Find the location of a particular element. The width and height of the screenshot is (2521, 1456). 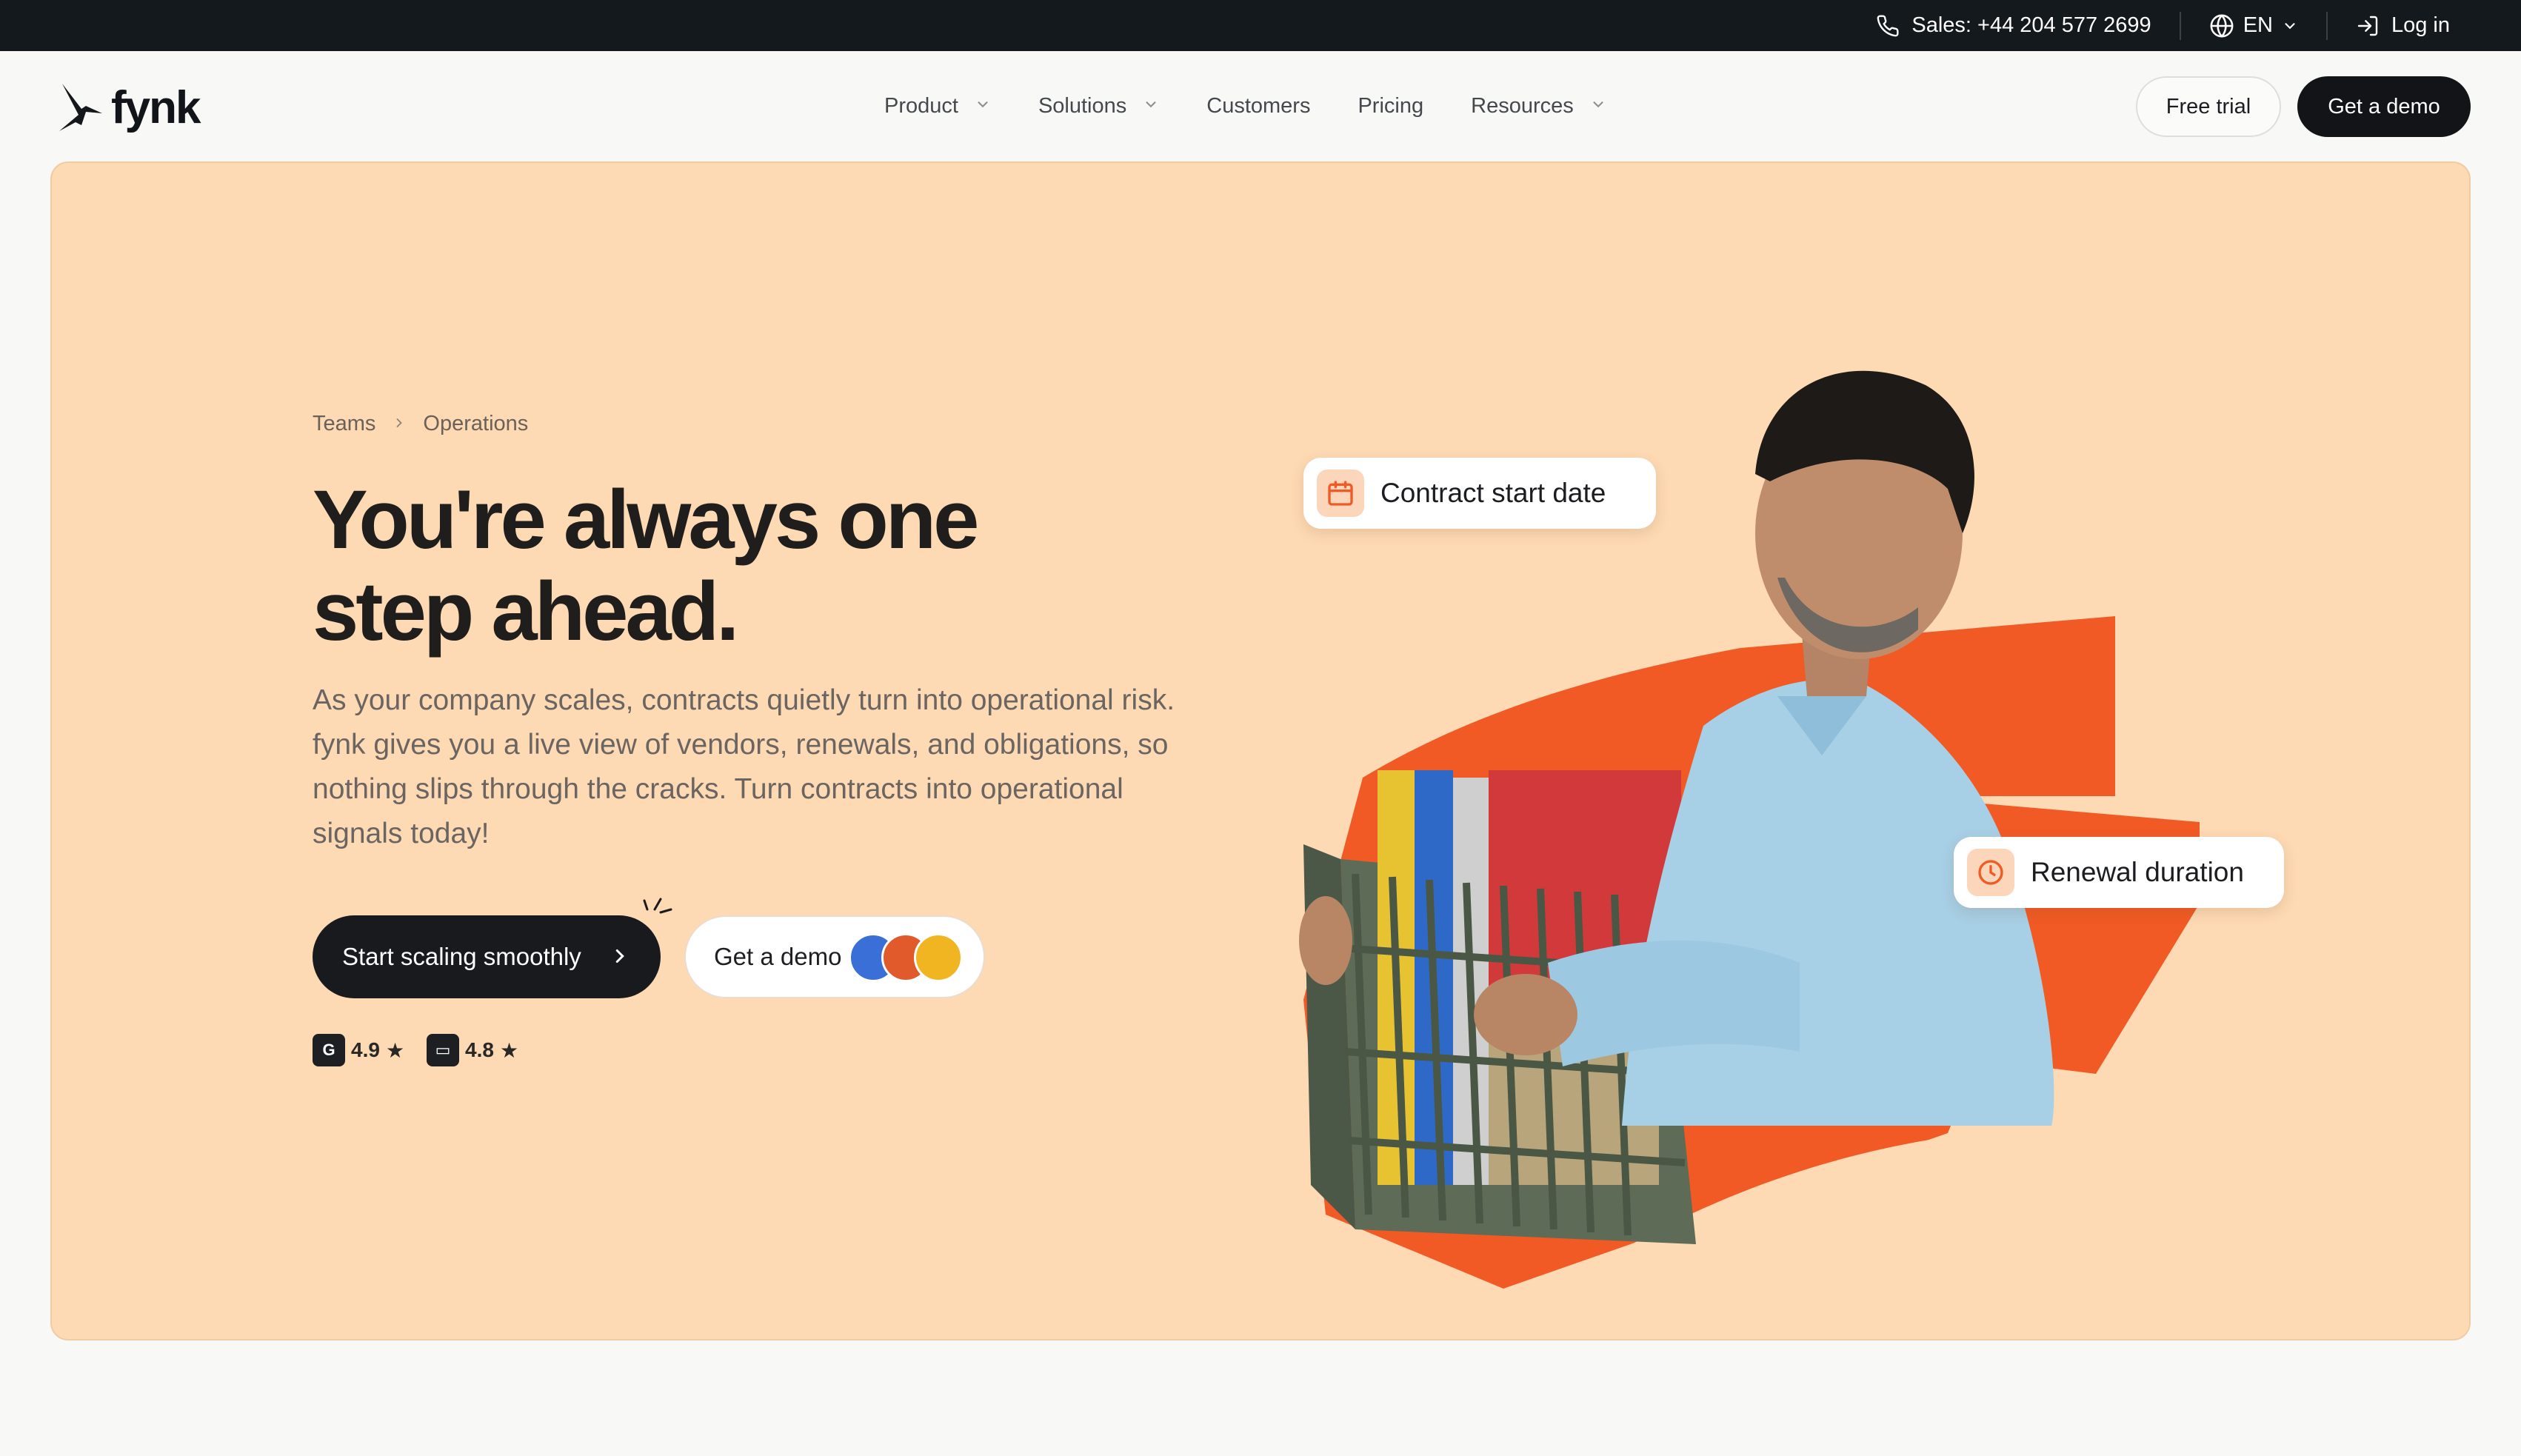

nav-item-label: Pricing is located at coordinates (1391, 105).